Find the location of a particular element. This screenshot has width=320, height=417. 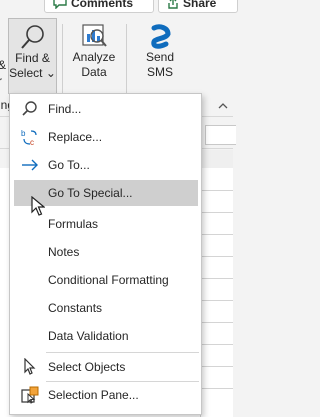

comments-label: Comments is located at coordinates (102, 5).